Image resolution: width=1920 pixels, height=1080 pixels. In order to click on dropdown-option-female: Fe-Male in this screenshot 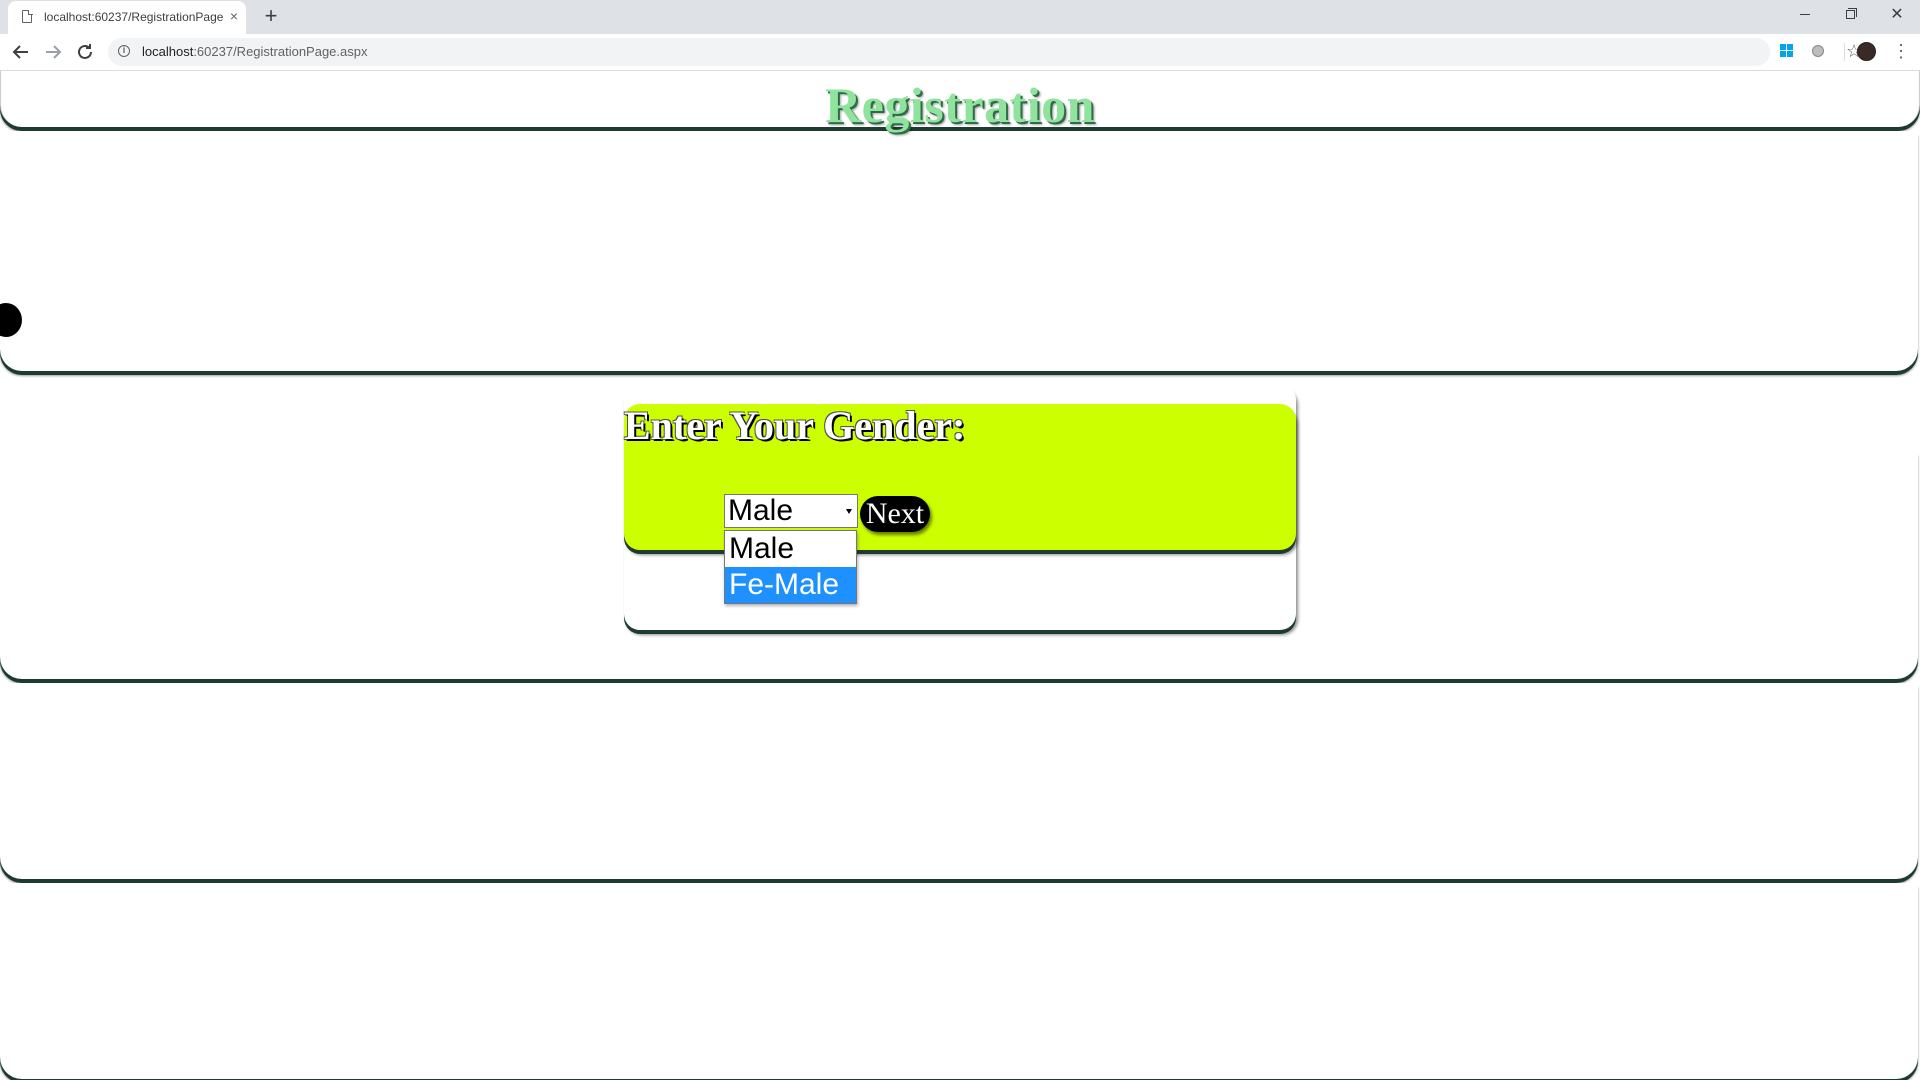, I will do `click(790, 585)`.